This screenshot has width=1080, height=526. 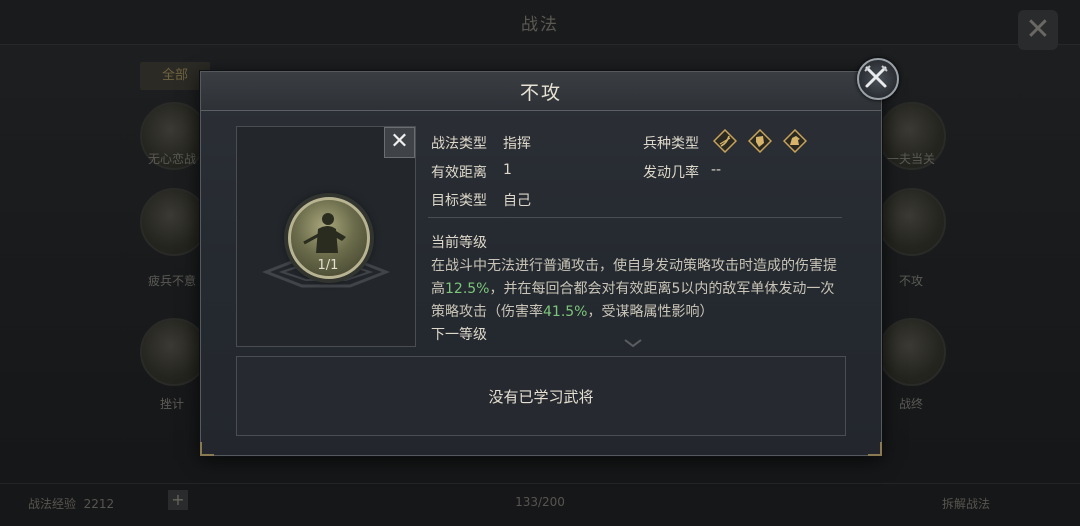 What do you see at coordinates (459, 144) in the screenshot?
I see `tactic-type-label: 战法类型` at bounding box center [459, 144].